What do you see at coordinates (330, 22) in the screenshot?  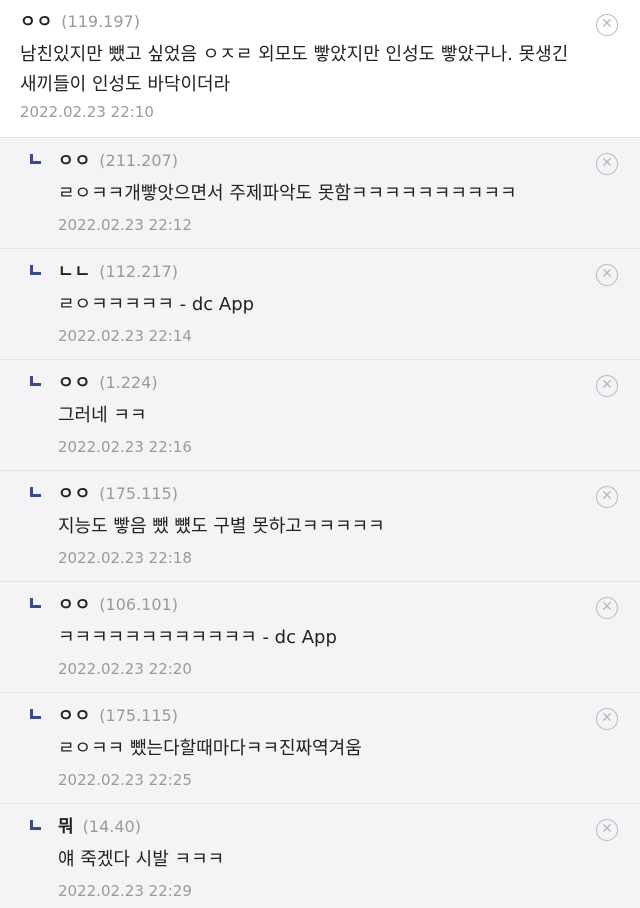 I see `comment-header: ㅇㅇ (119.197)` at bounding box center [330, 22].